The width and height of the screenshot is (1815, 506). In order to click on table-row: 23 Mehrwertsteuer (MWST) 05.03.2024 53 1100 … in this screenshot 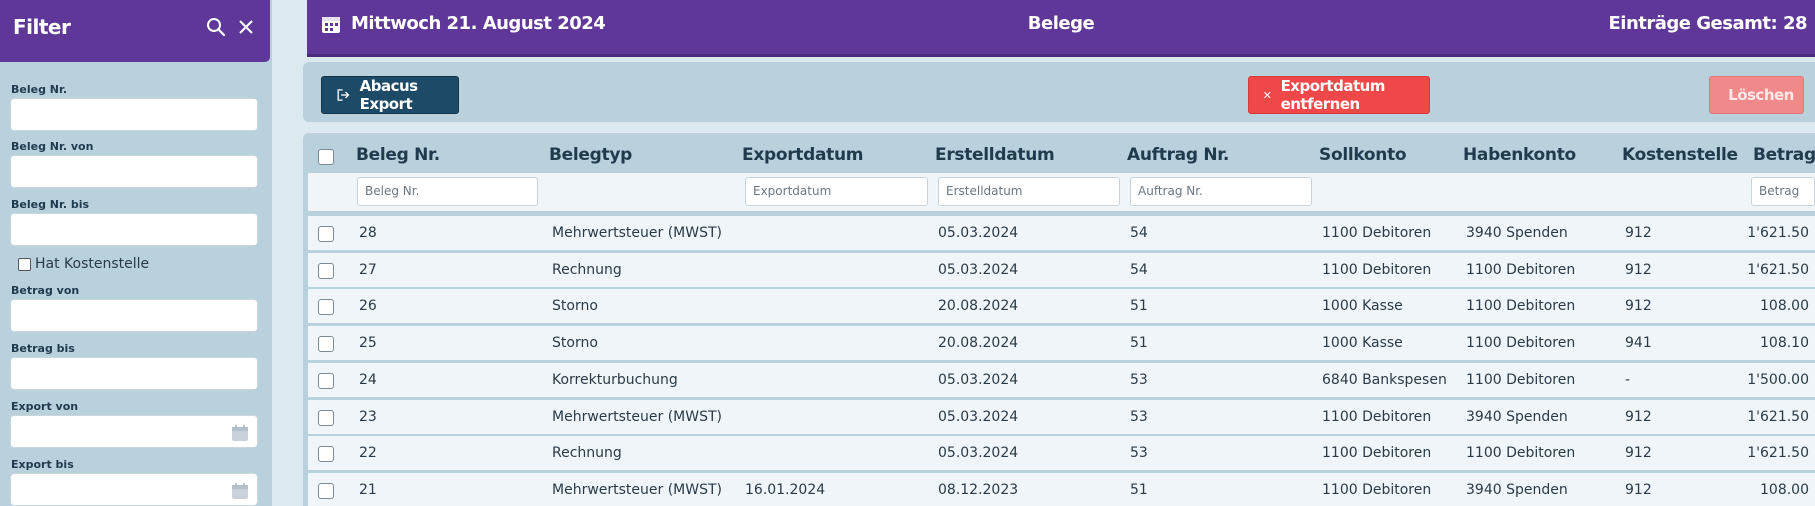, I will do `click(1061, 416)`.